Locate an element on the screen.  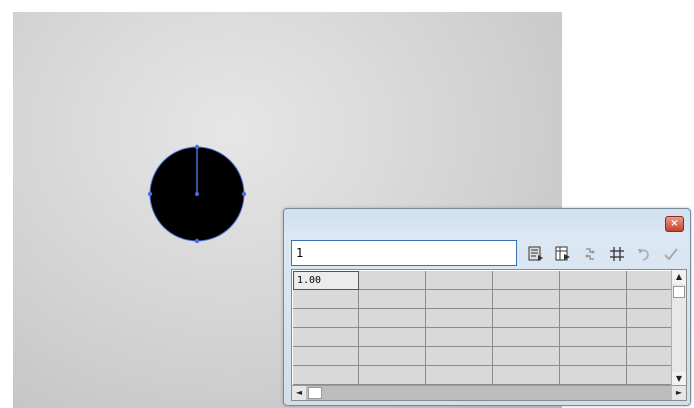
active-cell: 1.00 is located at coordinates (326, 280).